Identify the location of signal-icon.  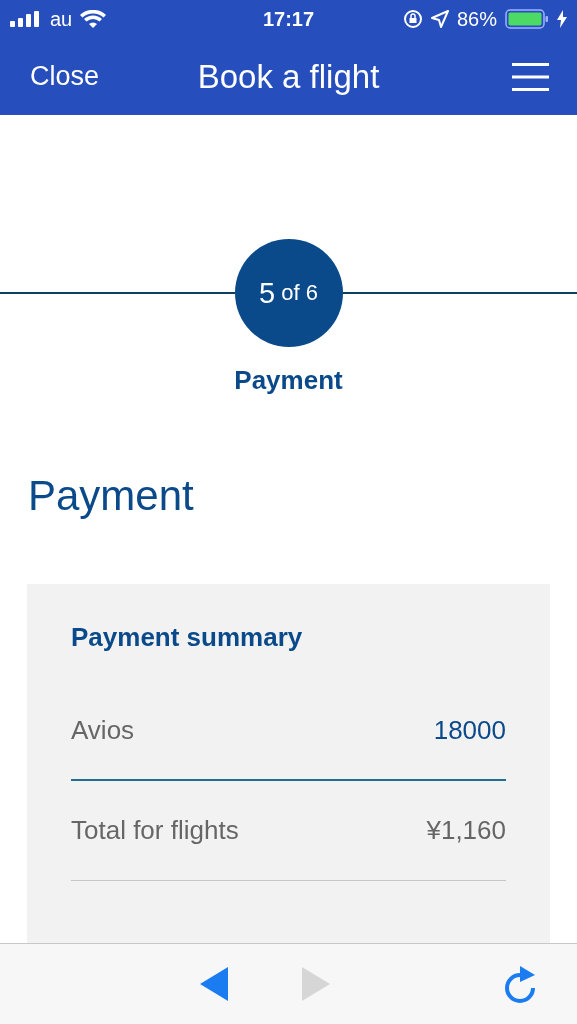
(26, 19).